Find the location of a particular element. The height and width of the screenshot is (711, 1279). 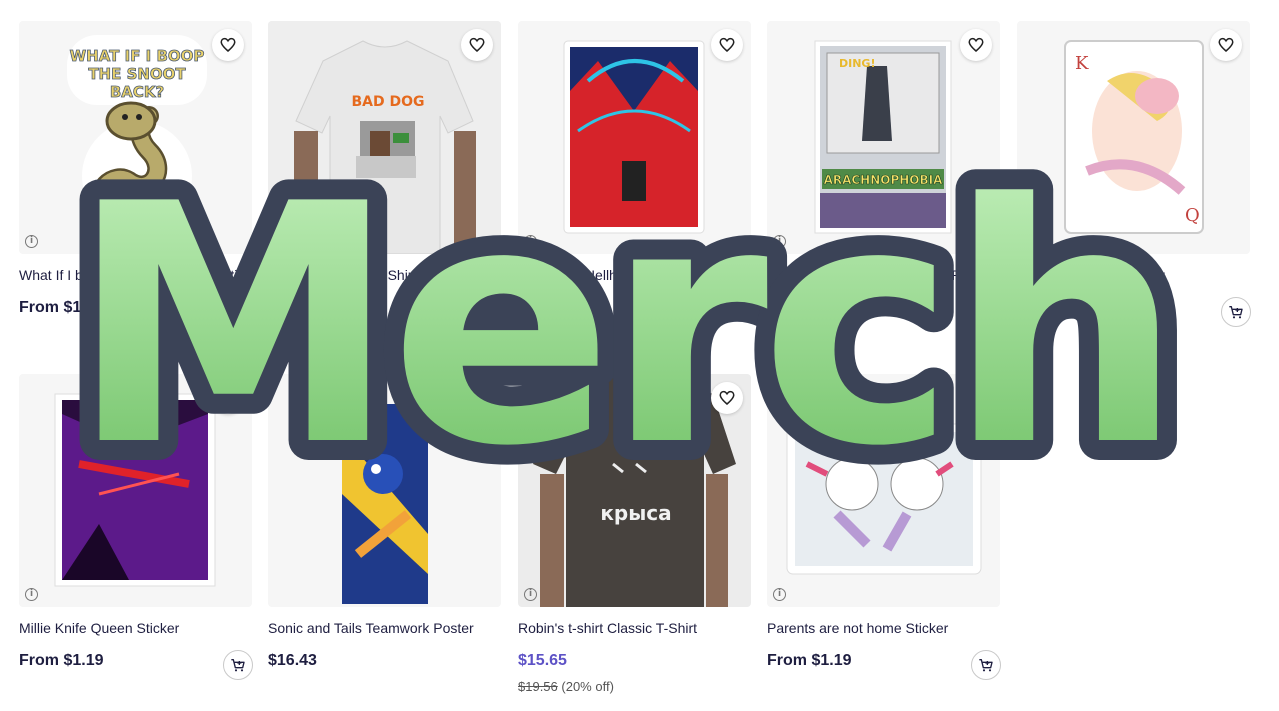

product-price: $16.43 is located at coordinates (292, 660).